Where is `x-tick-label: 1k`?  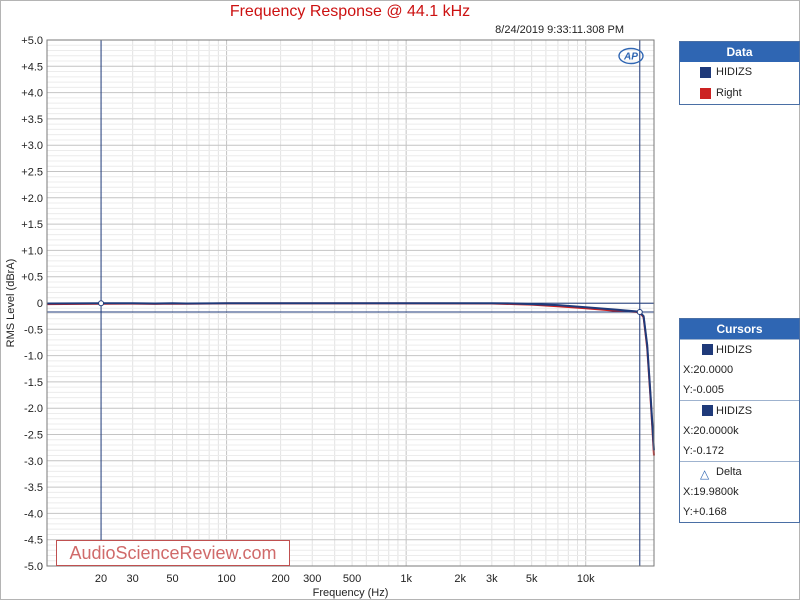 x-tick-label: 1k is located at coordinates (406, 579).